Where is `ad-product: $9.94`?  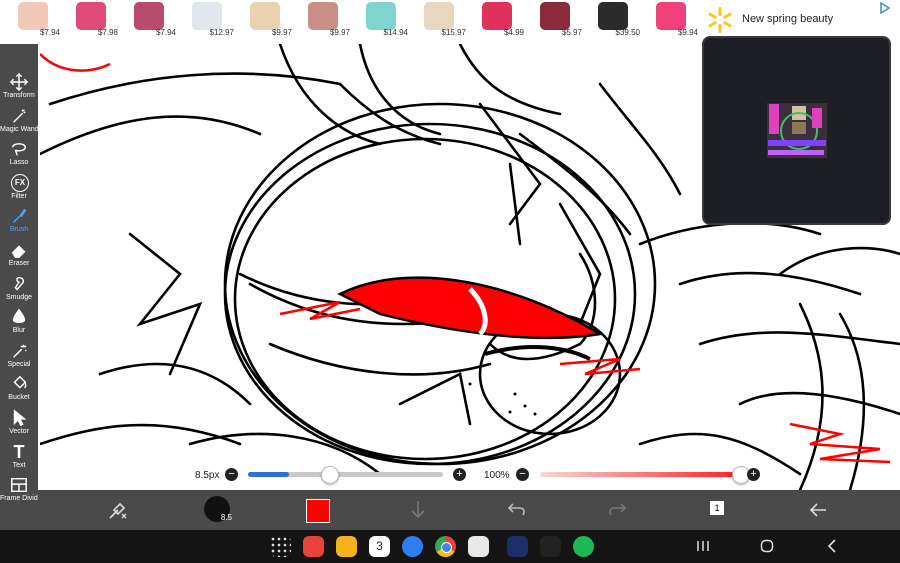 ad-product: $9.94 is located at coordinates (671, 22).